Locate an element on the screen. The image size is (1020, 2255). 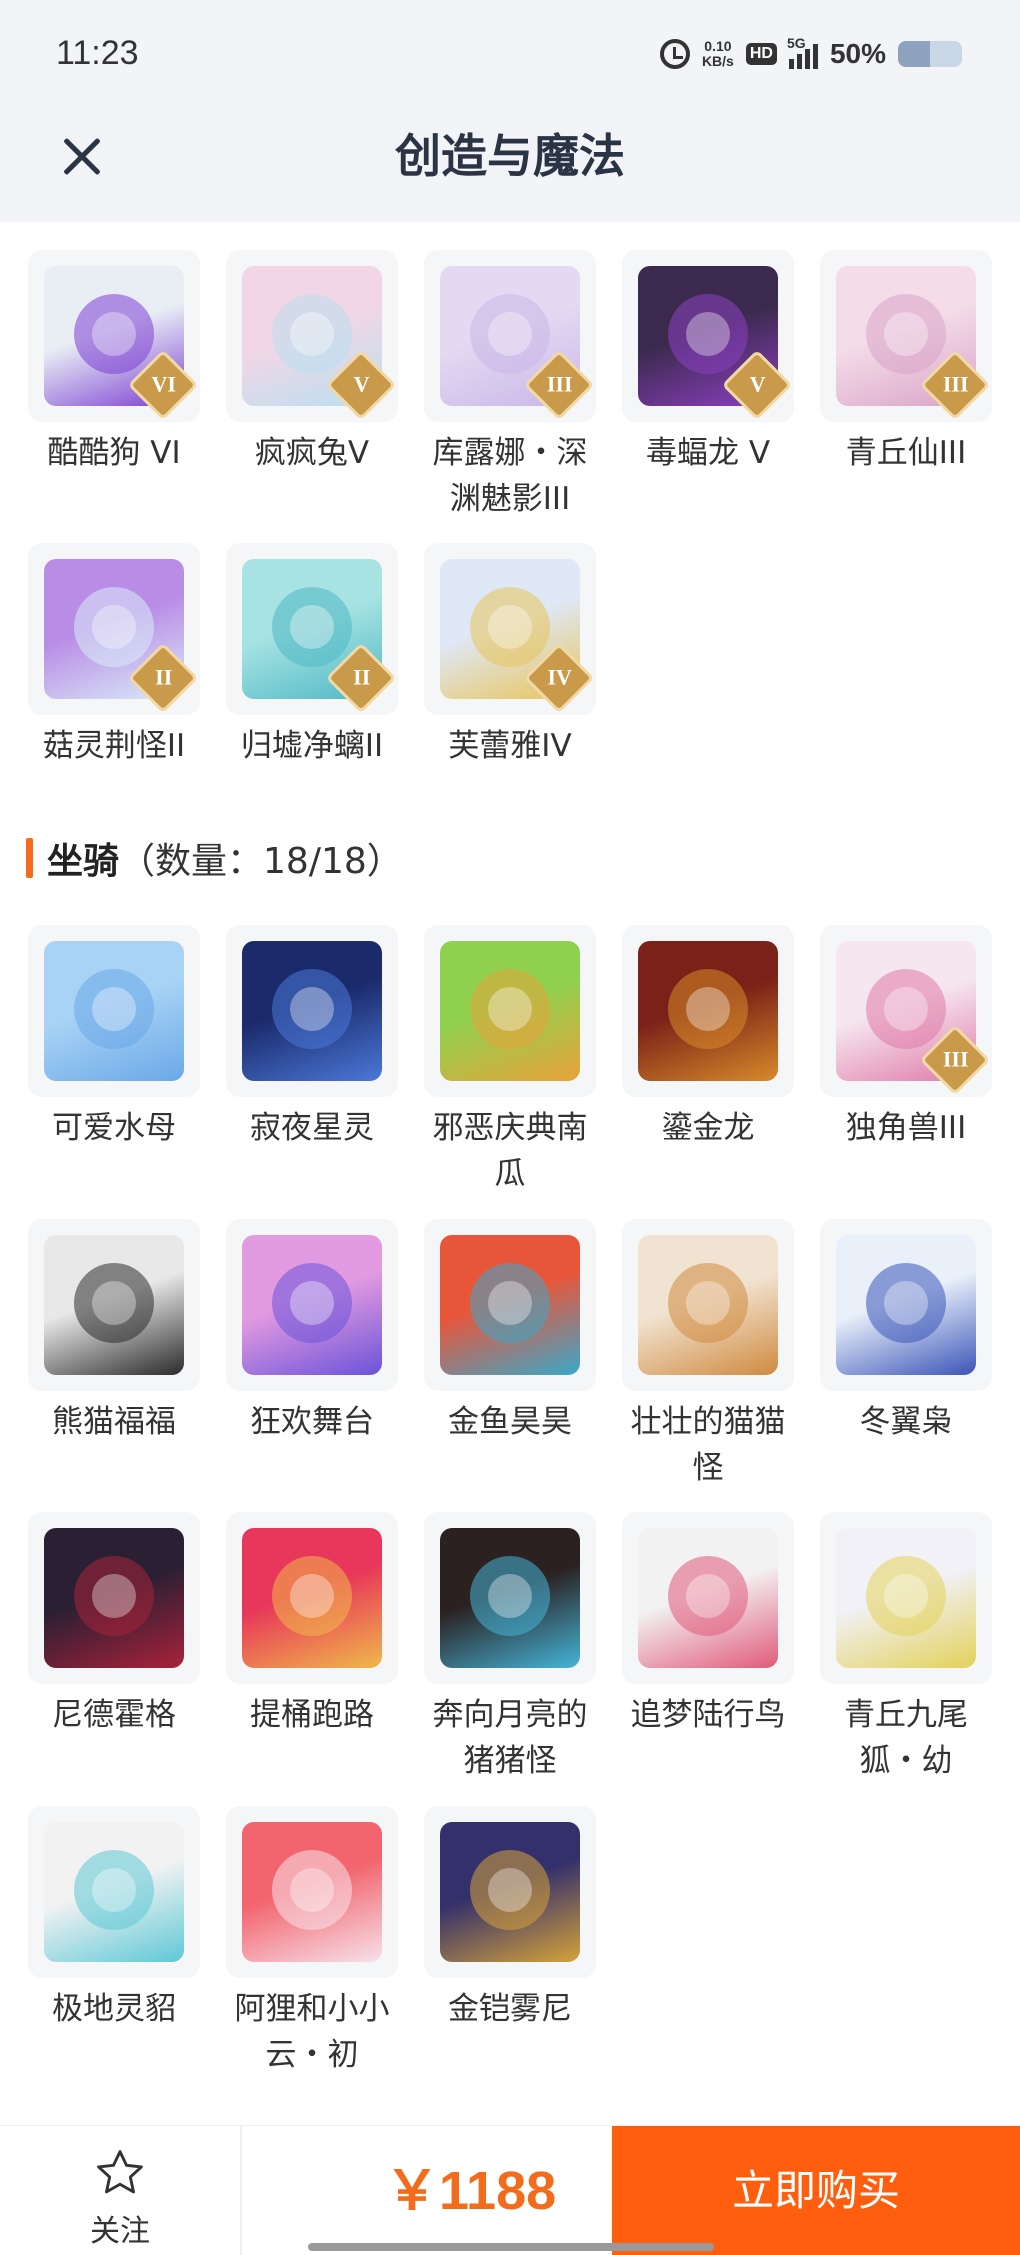
hd-icon: HD is located at coordinates (761, 54).